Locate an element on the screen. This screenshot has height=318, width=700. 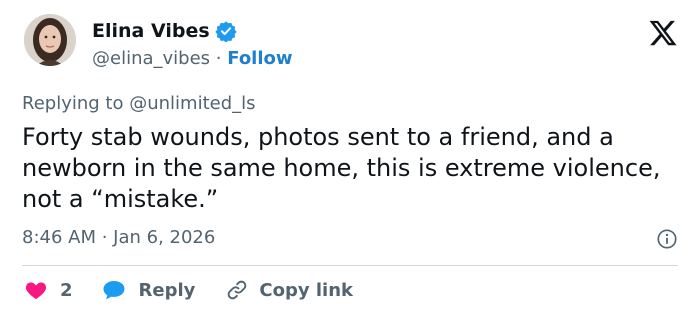
divider is located at coordinates (350, 265).